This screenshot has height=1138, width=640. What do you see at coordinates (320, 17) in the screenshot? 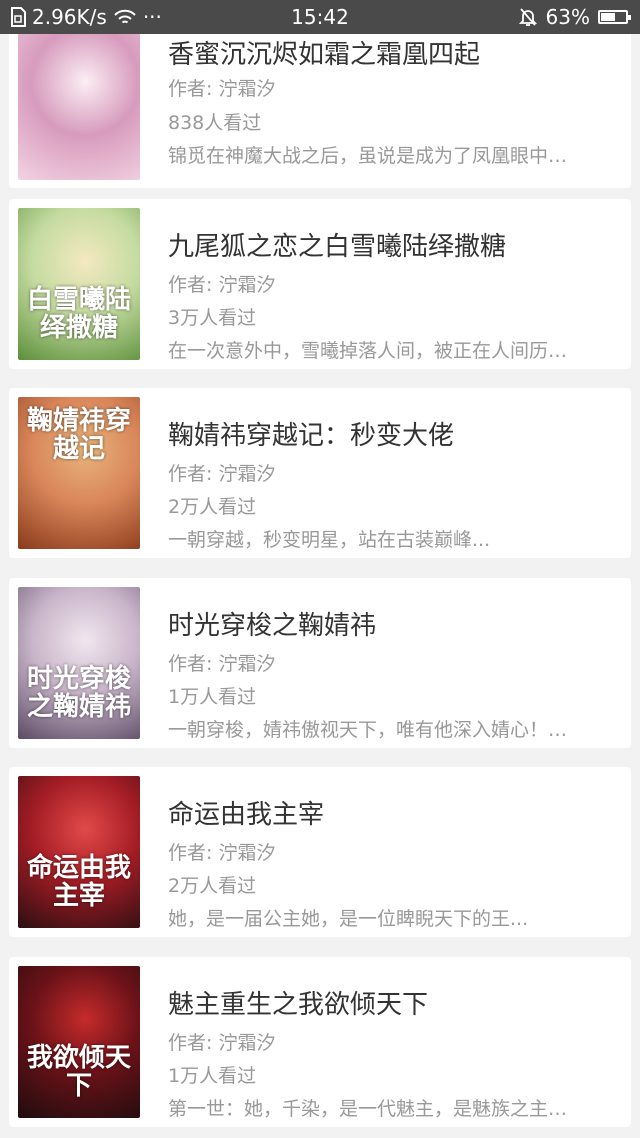
I see `status-bar: 2.96K/s ··· 15:42 63%` at bounding box center [320, 17].